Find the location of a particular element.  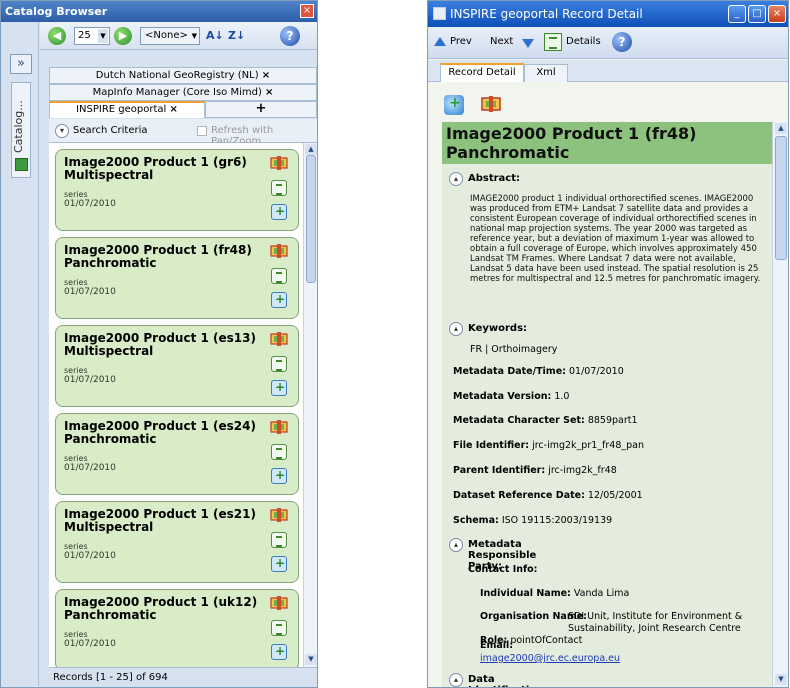

page-size-select: 25 ▼ is located at coordinates (92, 36).